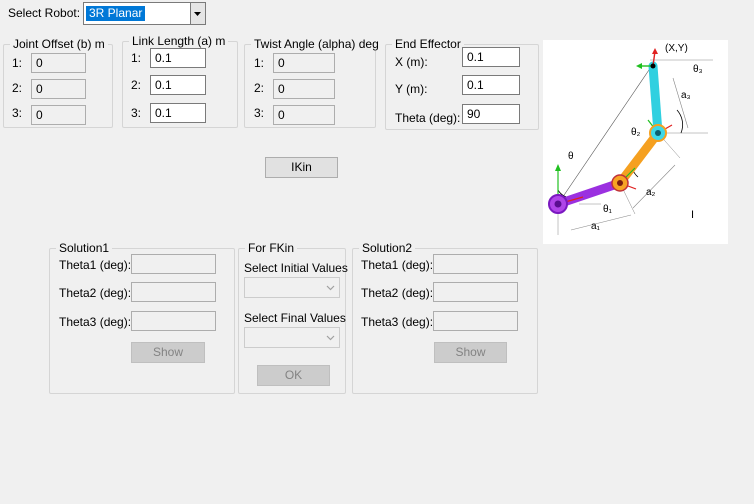 Image resolution: width=754 pixels, height=504 pixels. I want to click on diagram-theta2-label: θ₂, so click(636, 132).